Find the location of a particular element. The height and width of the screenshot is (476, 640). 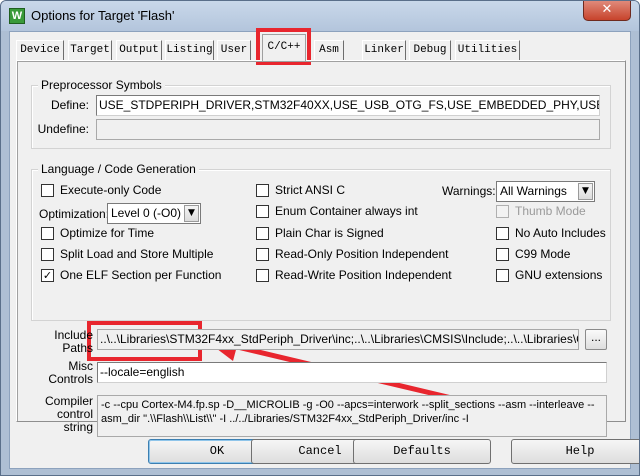

checkmark-icon: ✓ is located at coordinates (47, 275).